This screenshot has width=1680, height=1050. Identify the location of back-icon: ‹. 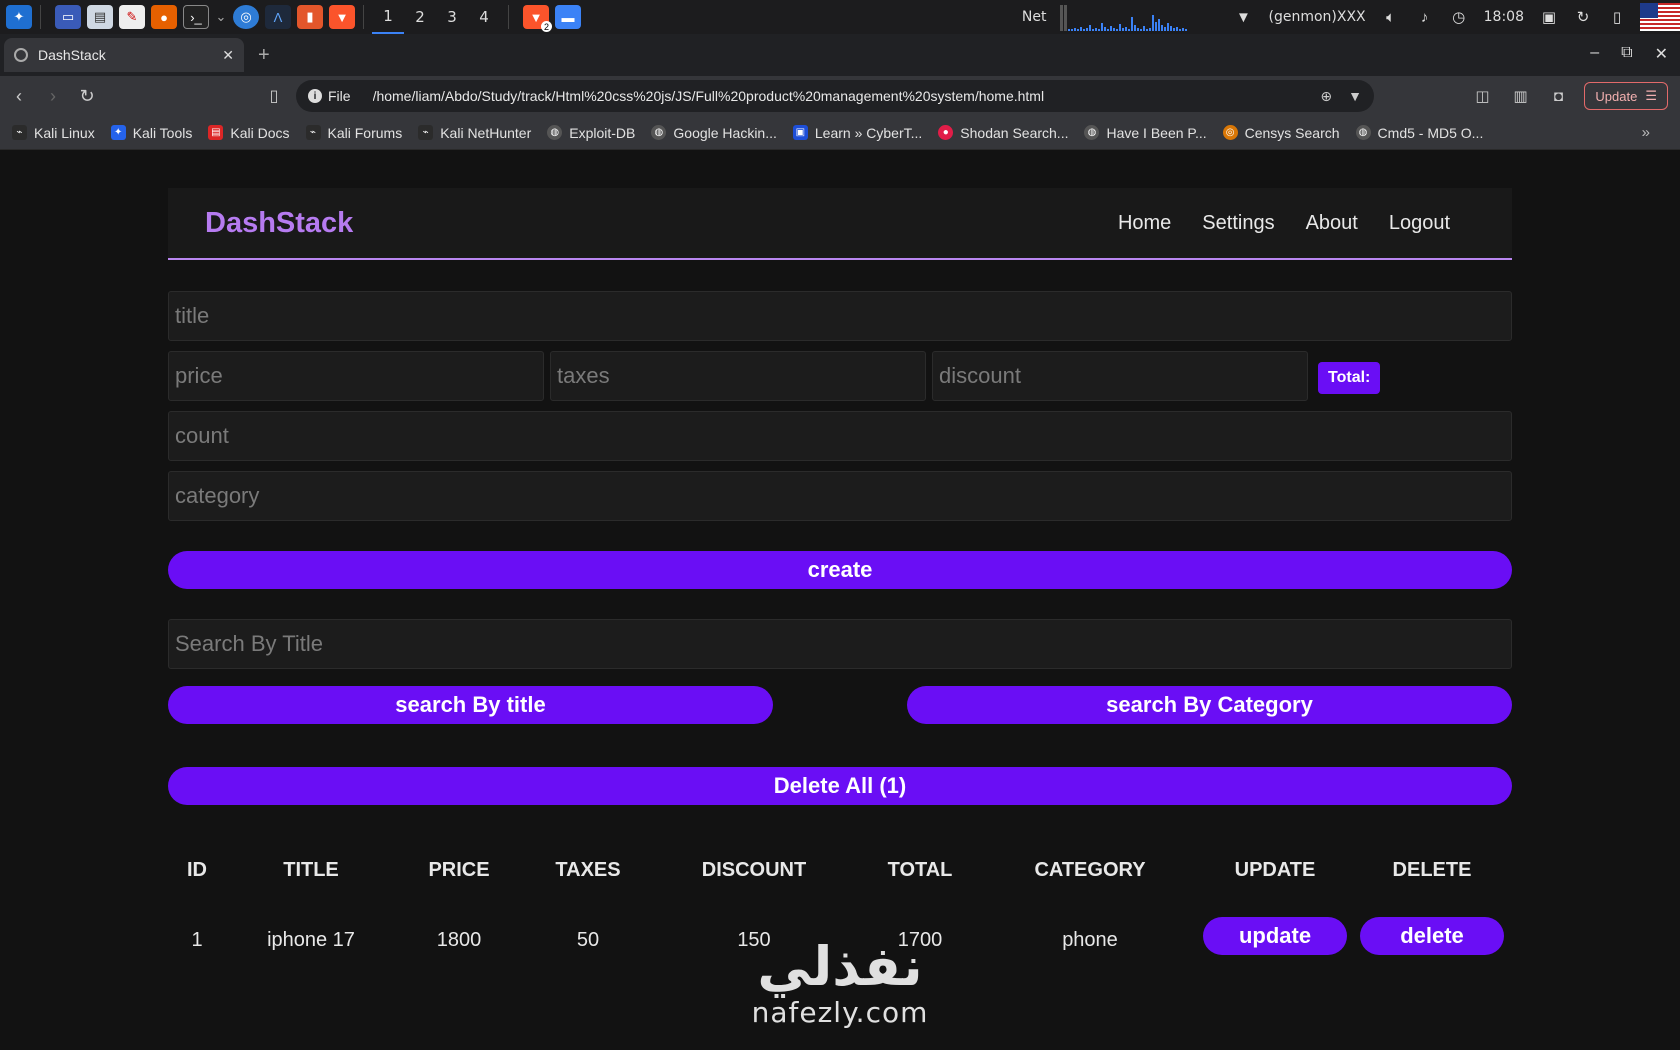
(19, 96).